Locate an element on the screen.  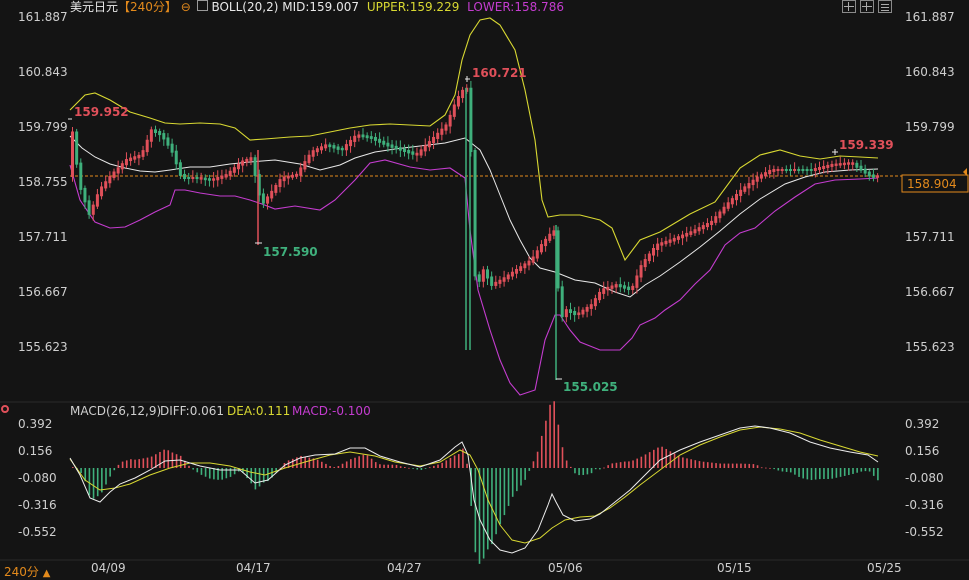
macd-diff-label: DIFF:0.061 is located at coordinates (192, 411).